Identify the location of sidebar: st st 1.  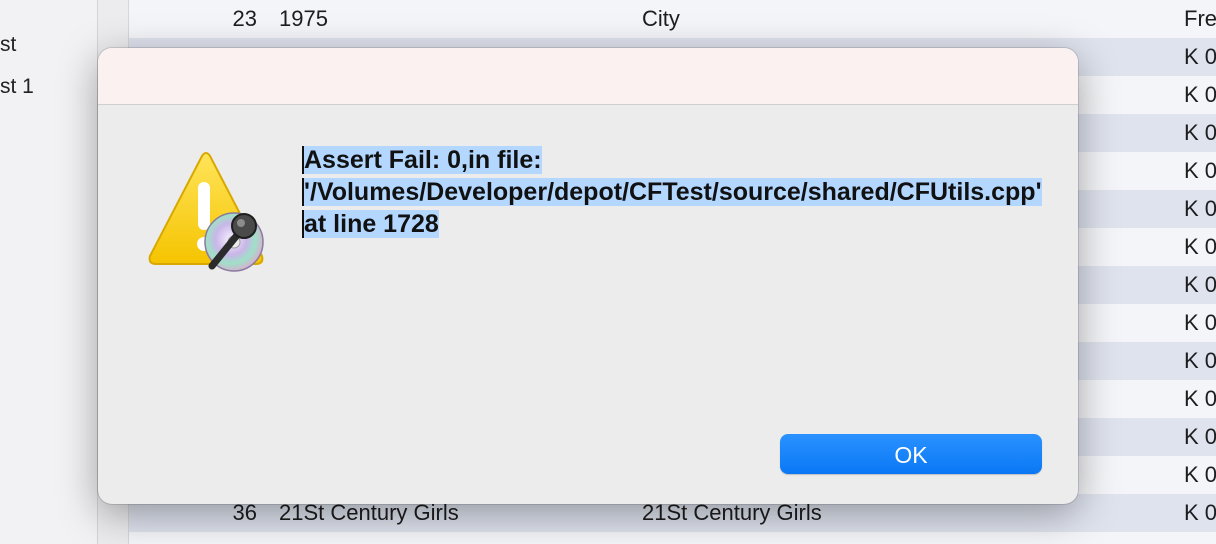
(49, 272).